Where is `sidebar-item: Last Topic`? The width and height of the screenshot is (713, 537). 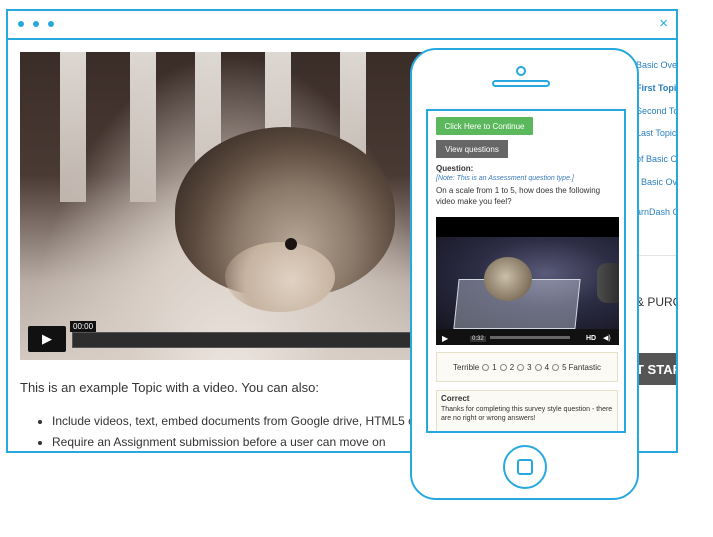 sidebar-item: Last Topic is located at coordinates (656, 133).